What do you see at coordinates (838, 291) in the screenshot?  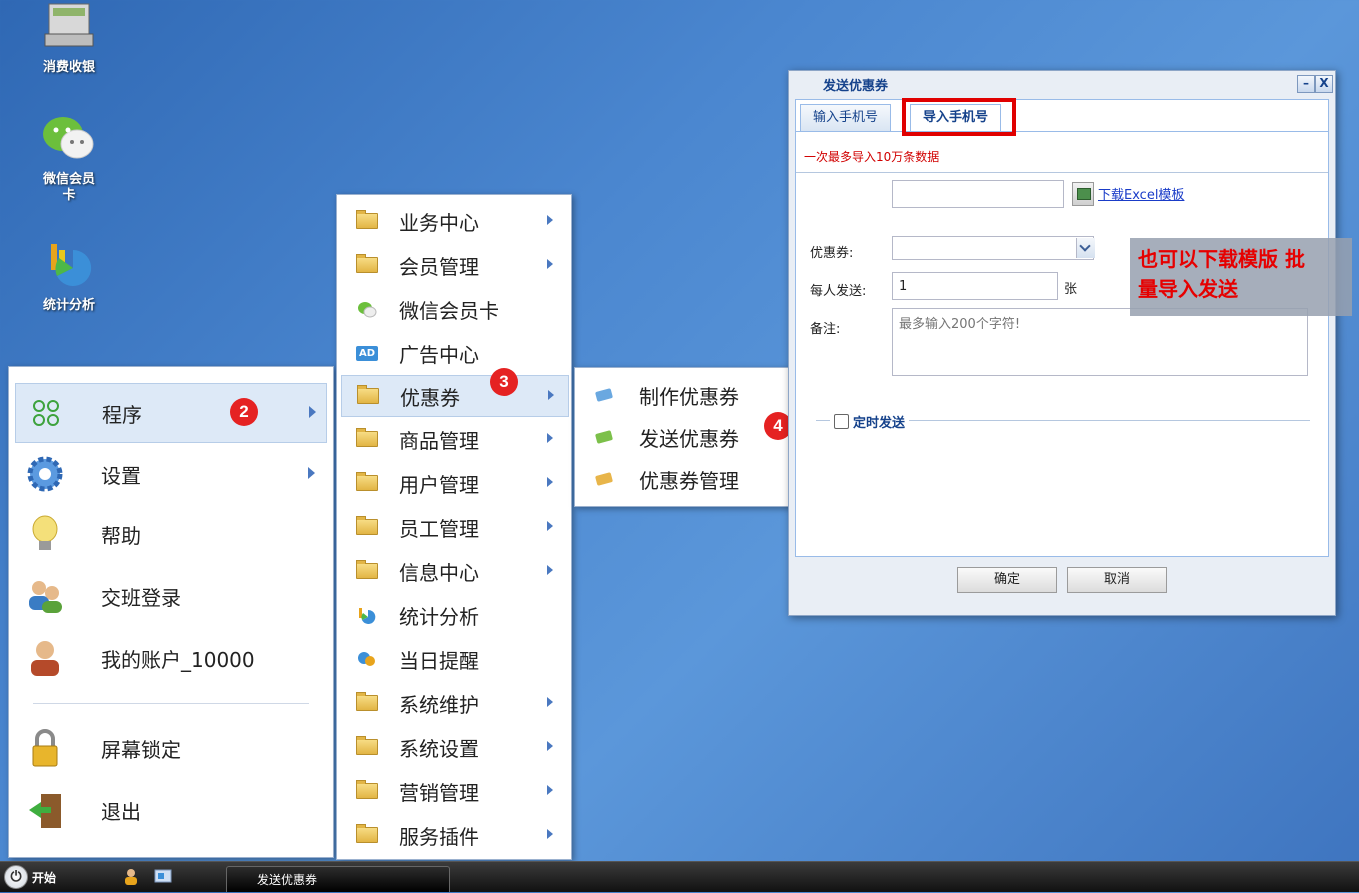 I see `per-person-label: 每人发送:` at bounding box center [838, 291].